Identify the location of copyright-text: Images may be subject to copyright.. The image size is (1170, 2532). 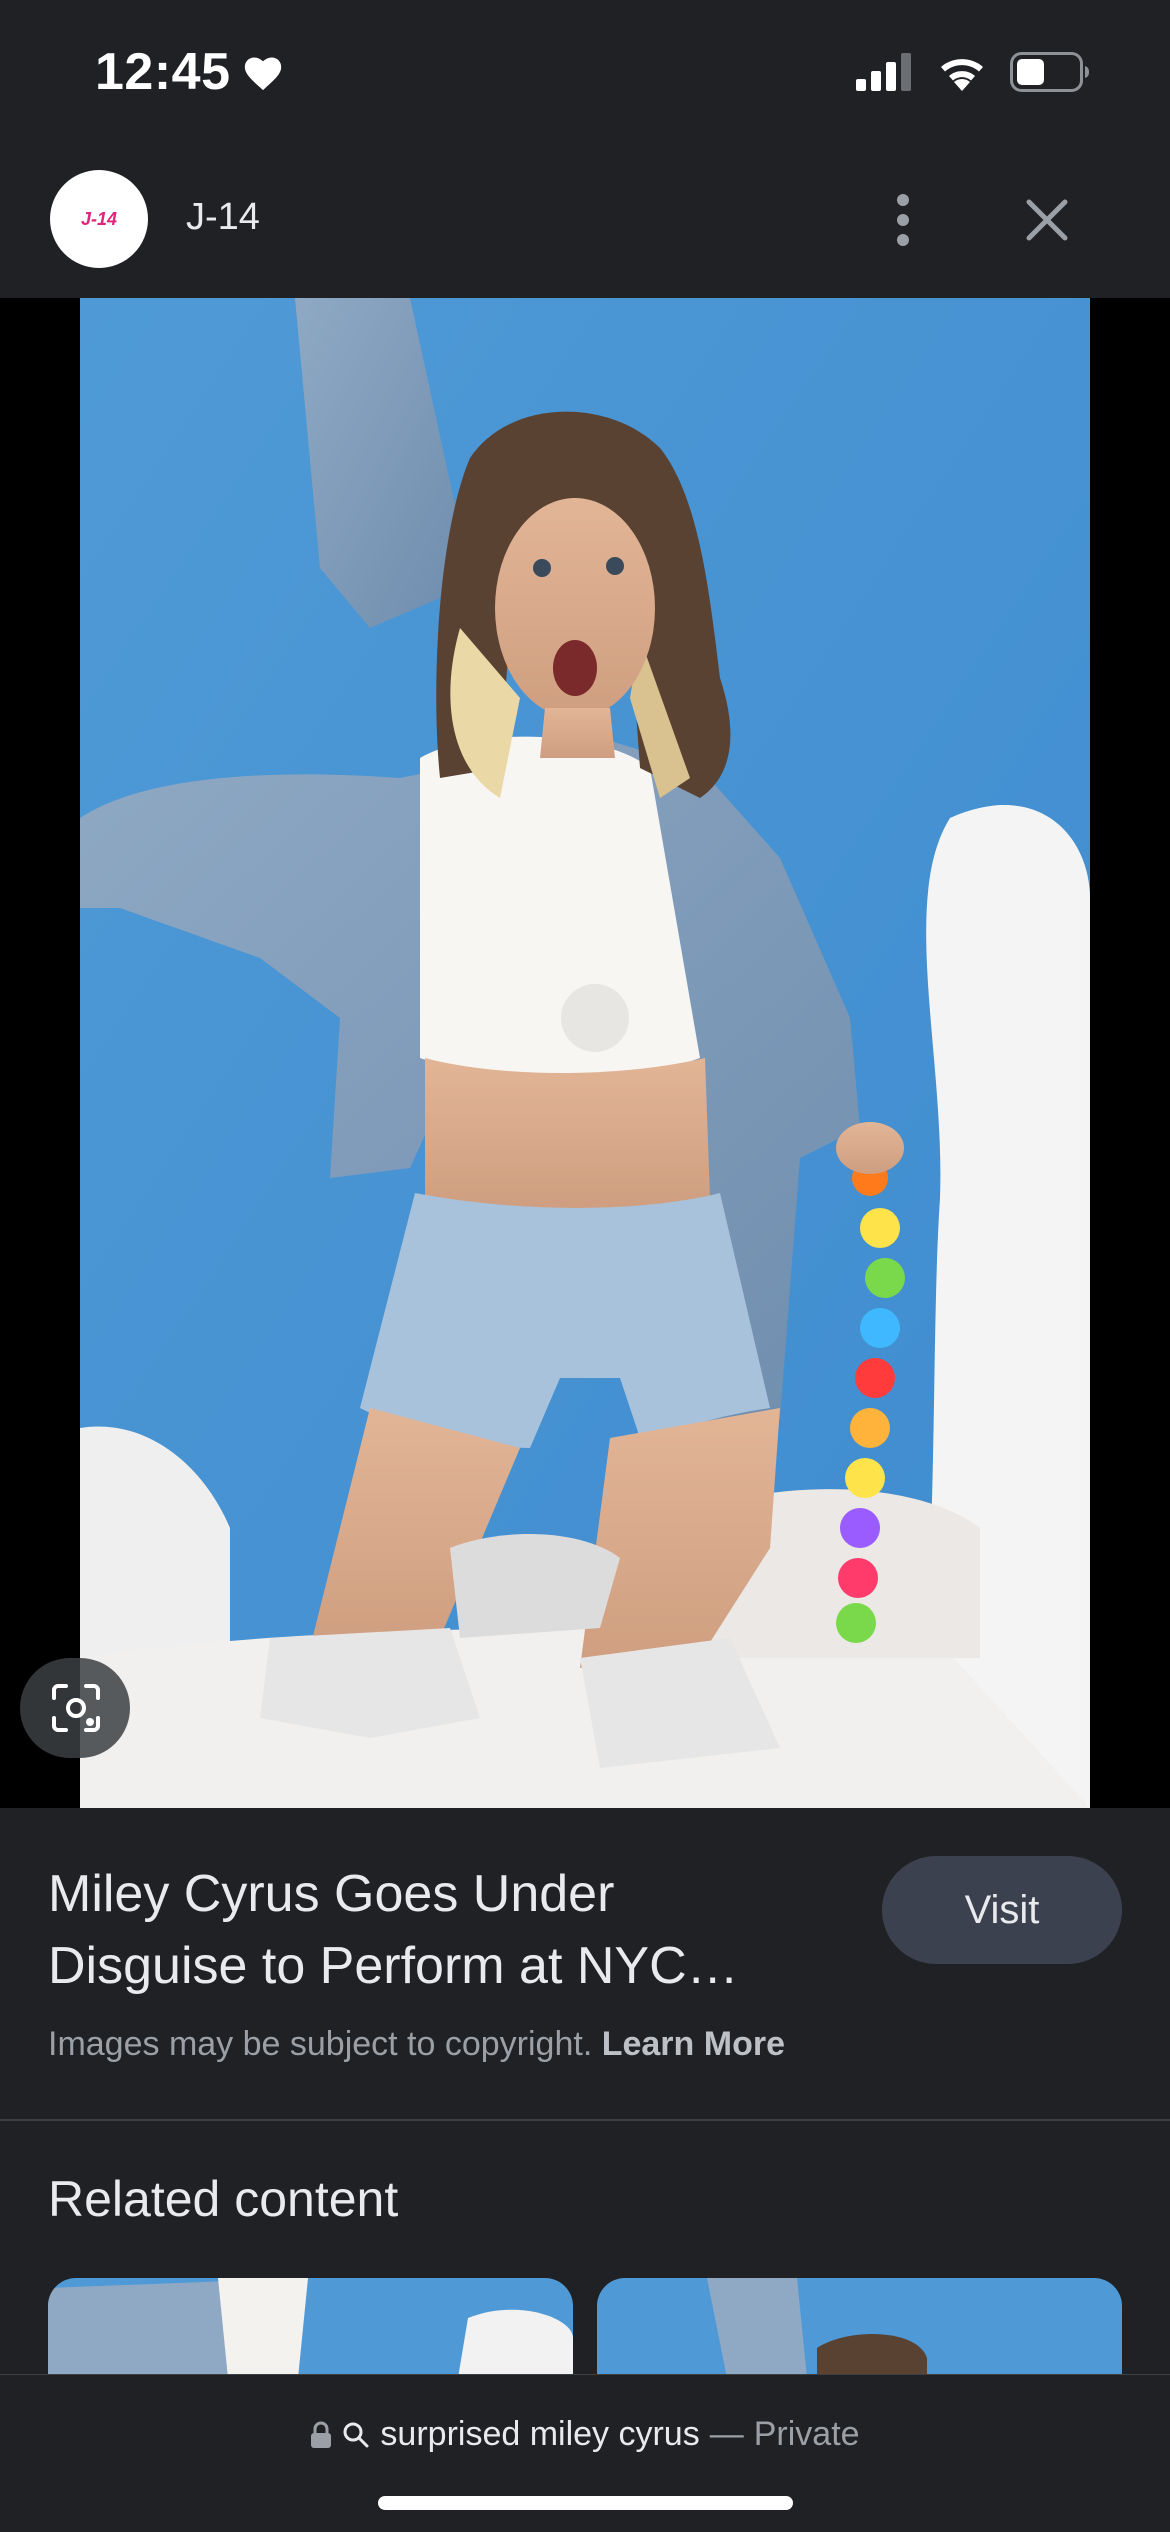
(320, 2044).